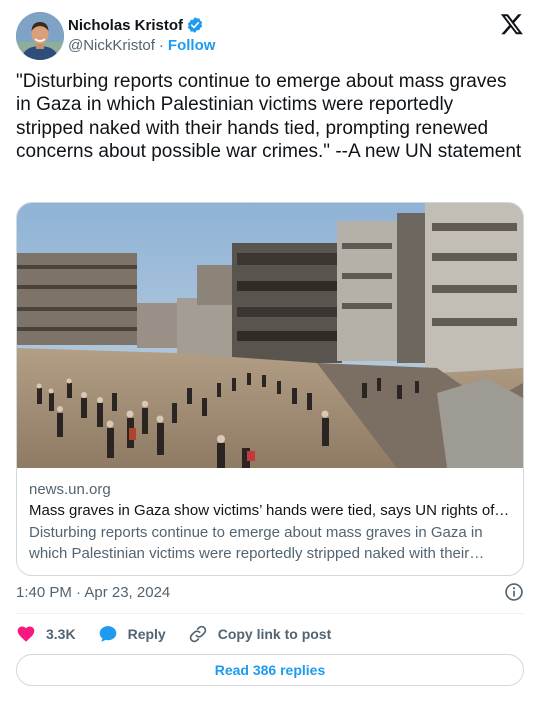 This screenshot has height=701, width=540. I want to click on reply-bubble-icon, so click(107, 634).